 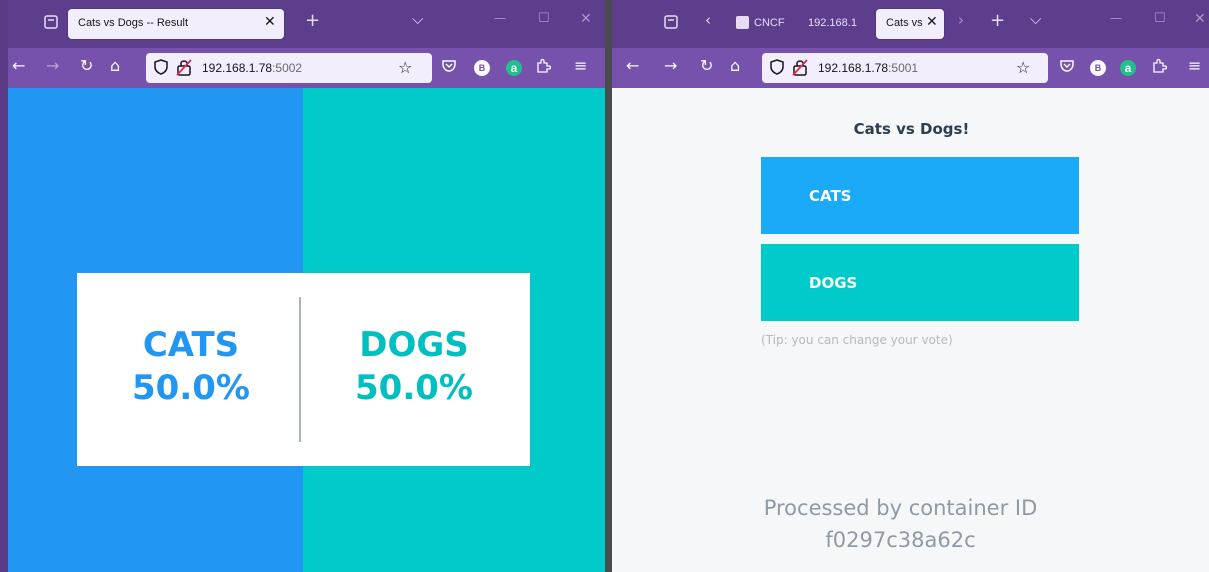 I want to click on vote-dogs-button: DOGS, so click(x=920, y=282).